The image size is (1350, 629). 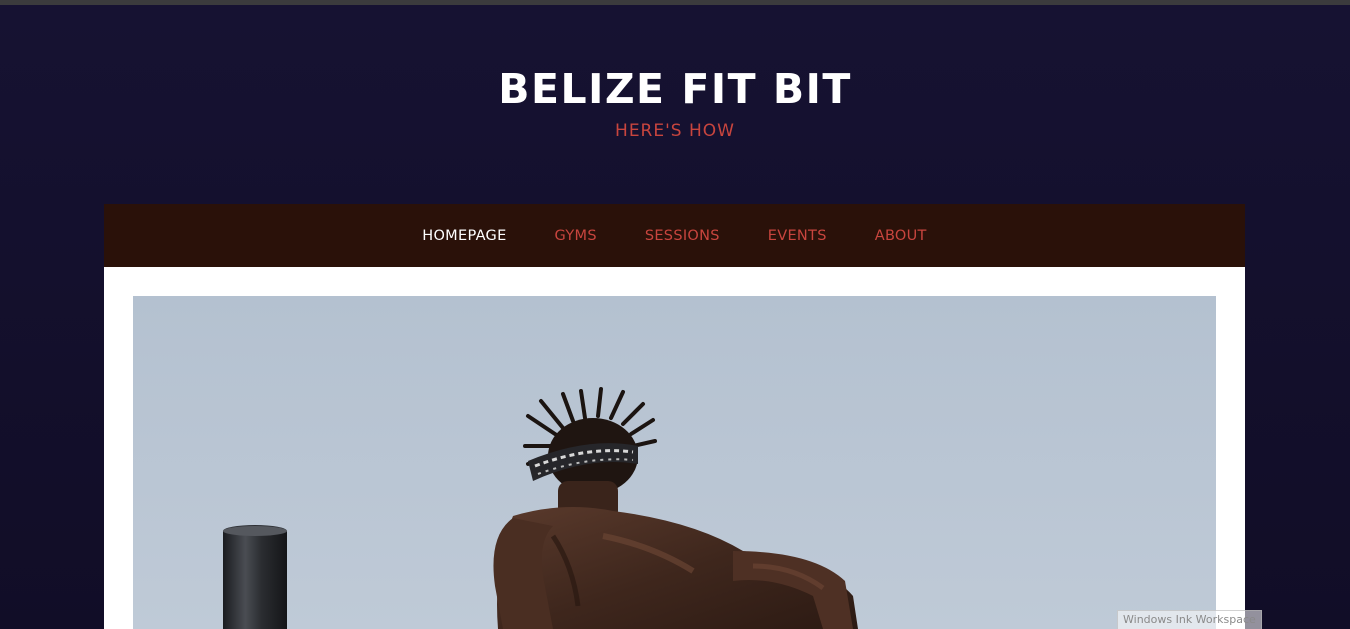 I want to click on nav-item-homepage: HOMEPAGE, so click(x=464, y=236).